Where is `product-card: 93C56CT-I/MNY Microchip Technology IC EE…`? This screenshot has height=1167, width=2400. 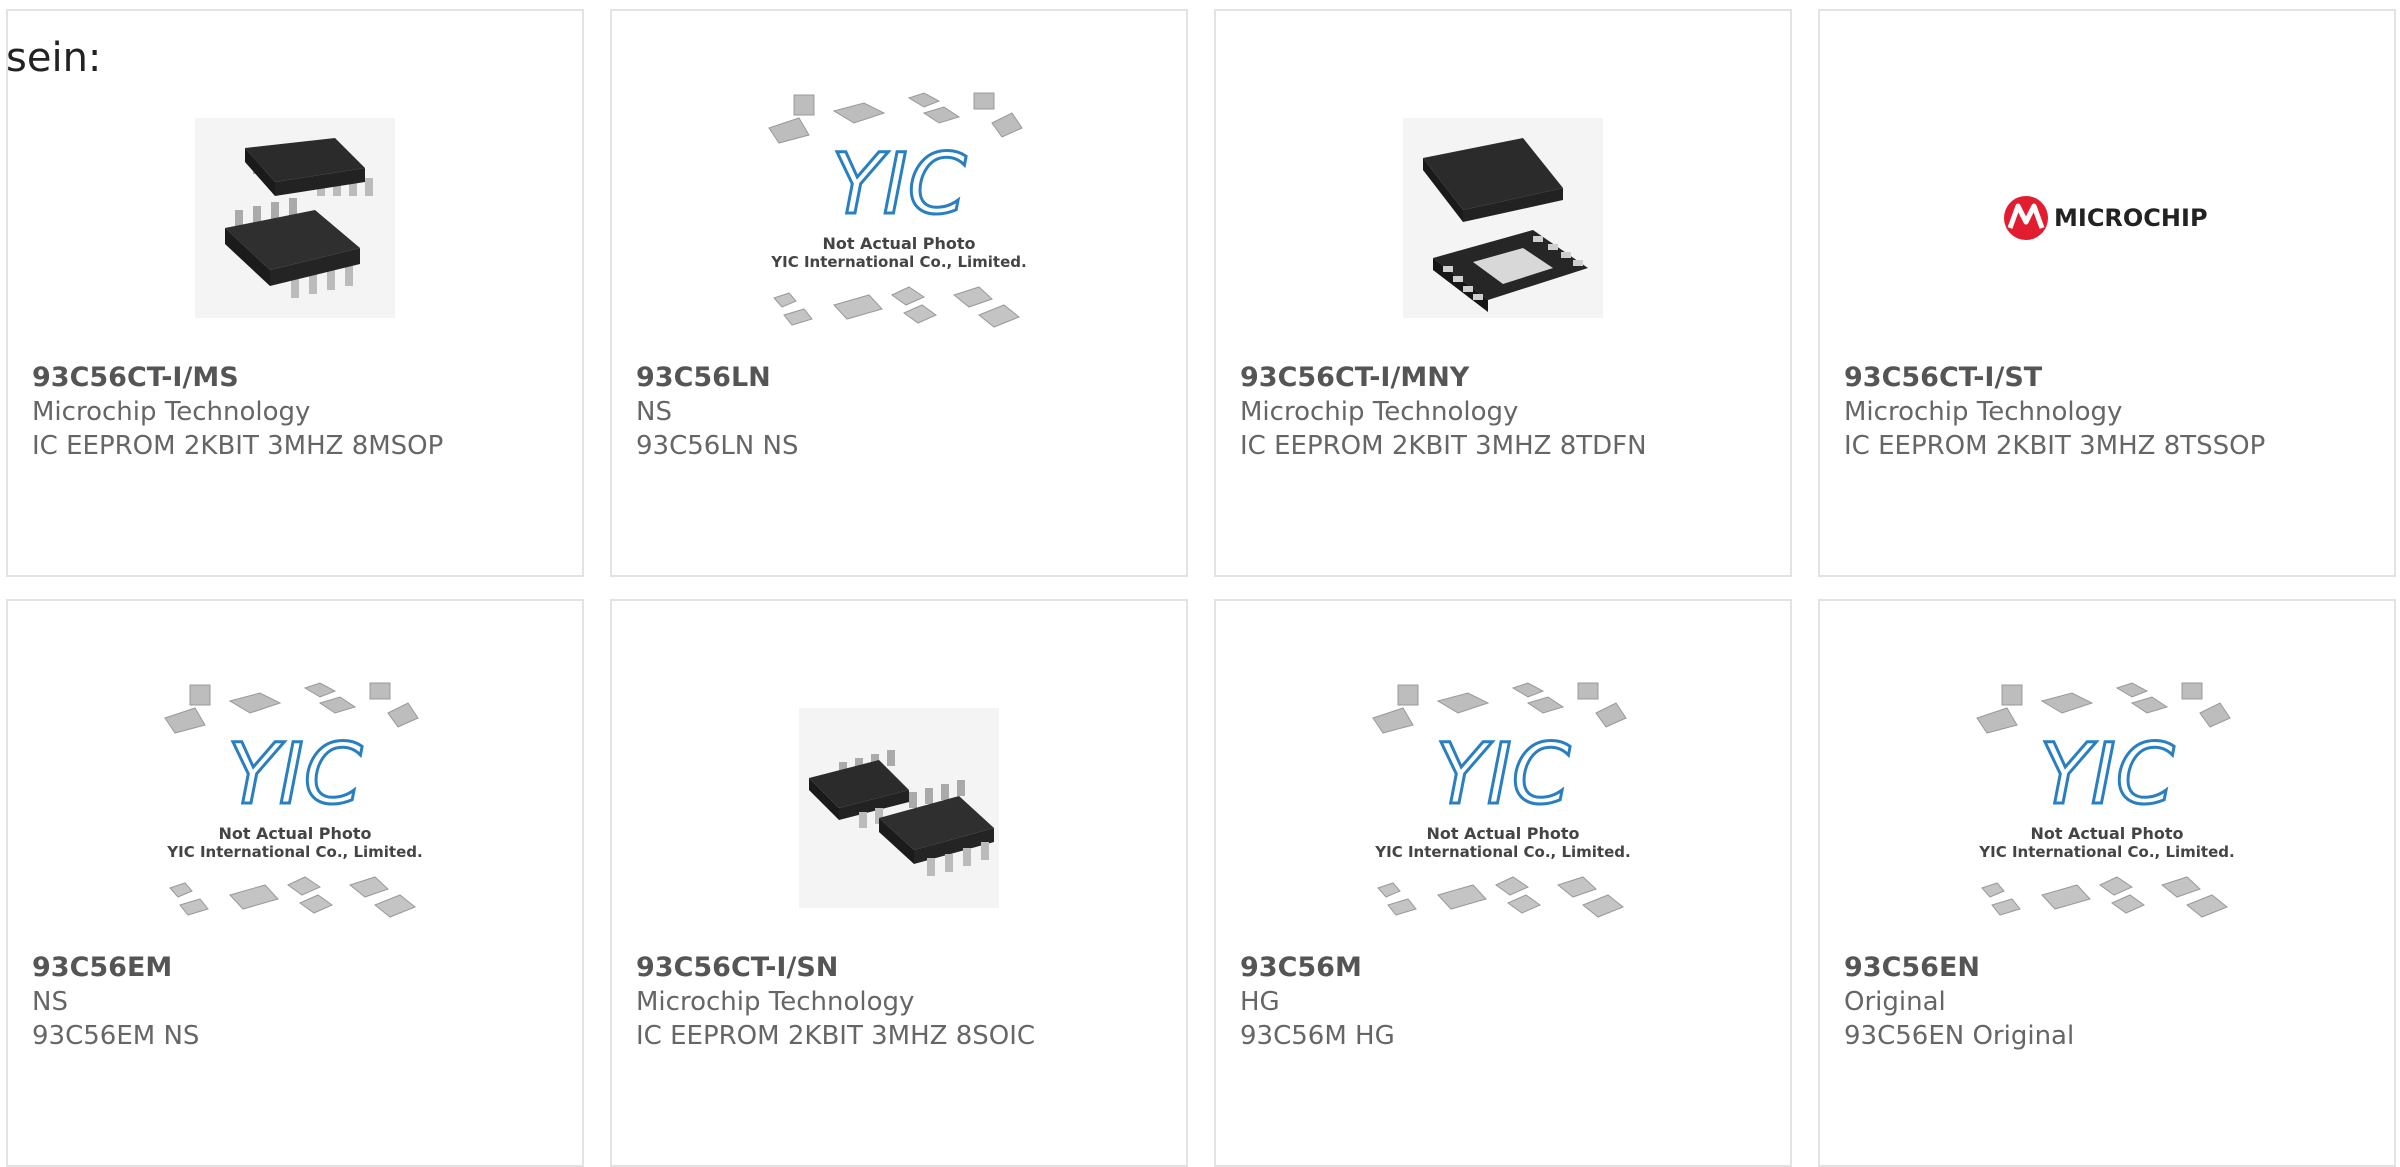
product-card: 93C56CT-I/MNY Microchip Technology IC EE… is located at coordinates (1503, 293).